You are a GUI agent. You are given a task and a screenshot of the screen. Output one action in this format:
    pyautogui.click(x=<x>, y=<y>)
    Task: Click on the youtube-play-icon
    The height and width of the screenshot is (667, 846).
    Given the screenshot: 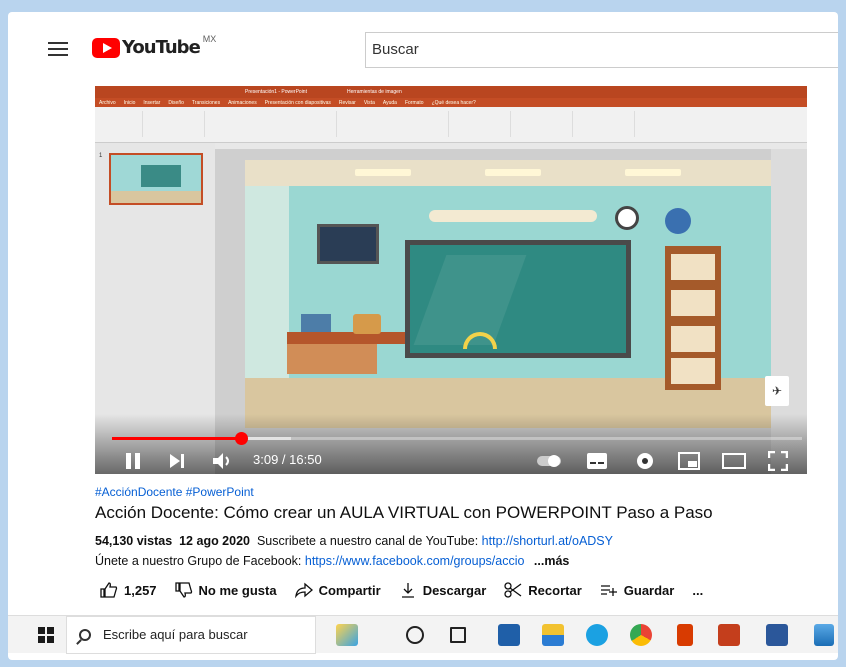 What is the action you would take?
    pyautogui.click(x=106, y=47)
    